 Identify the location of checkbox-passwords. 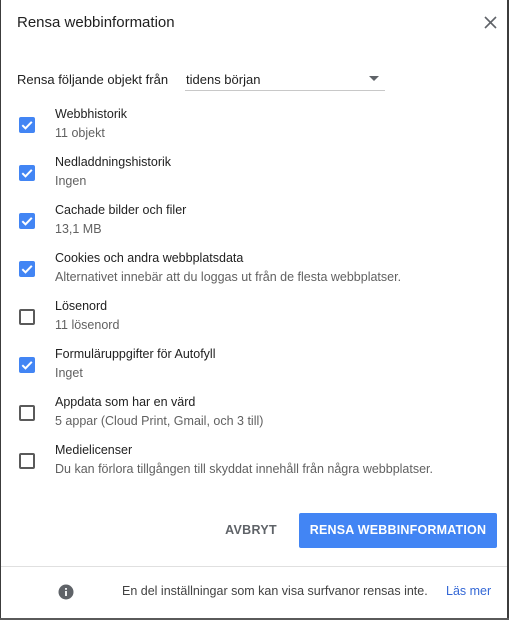
(27, 317).